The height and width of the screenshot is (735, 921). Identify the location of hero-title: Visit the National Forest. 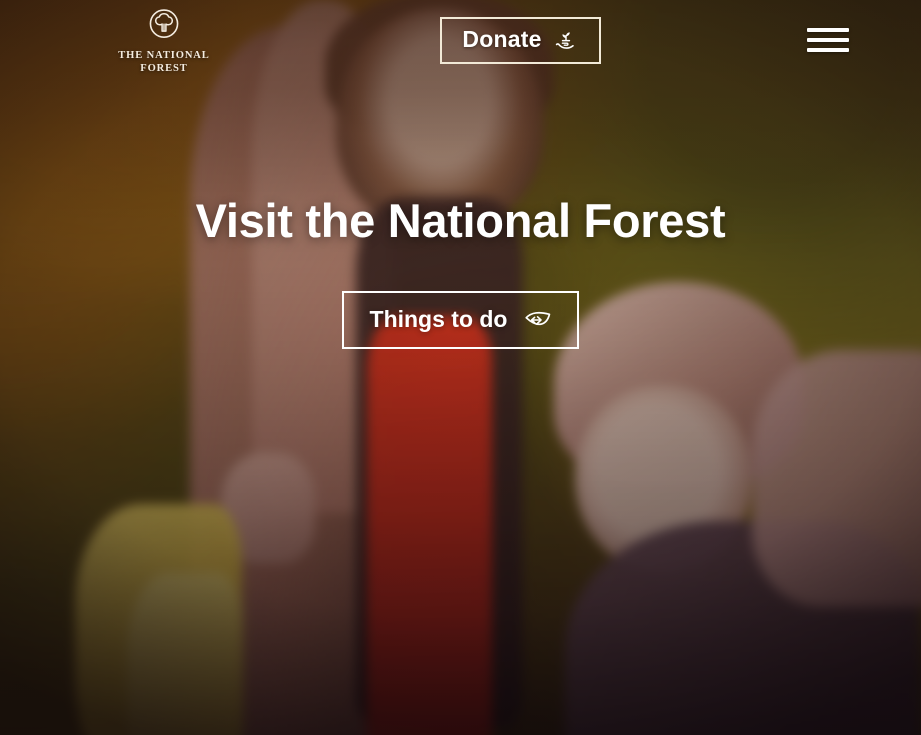
(460, 220).